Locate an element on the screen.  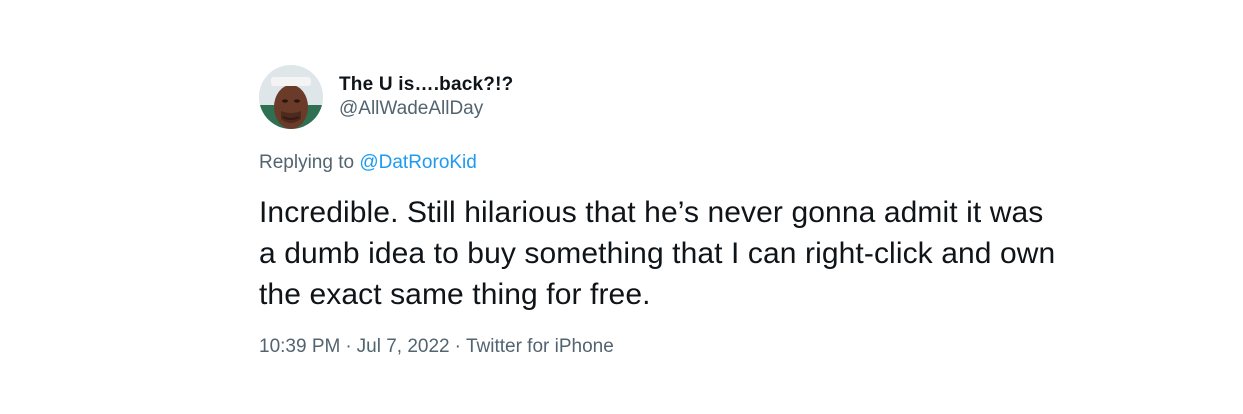
replying-to: Replying to @DatRoroKid is located at coordinates (689, 163).